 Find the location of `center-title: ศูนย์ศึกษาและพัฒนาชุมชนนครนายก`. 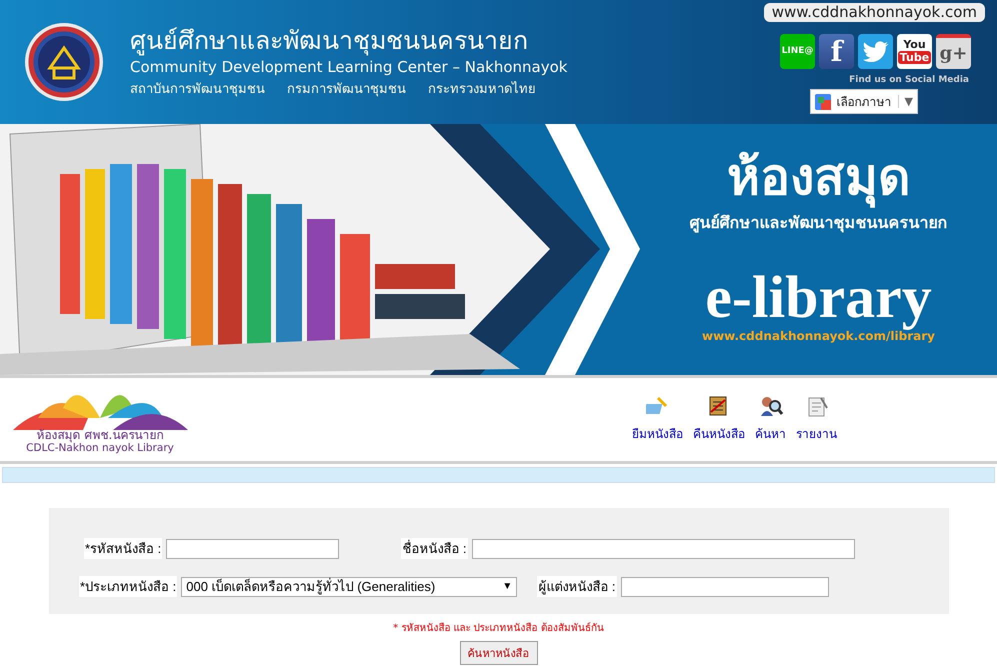

center-title: ศูนย์ศึกษาและพัฒนาชุมชนนครนายก is located at coordinates (329, 41).